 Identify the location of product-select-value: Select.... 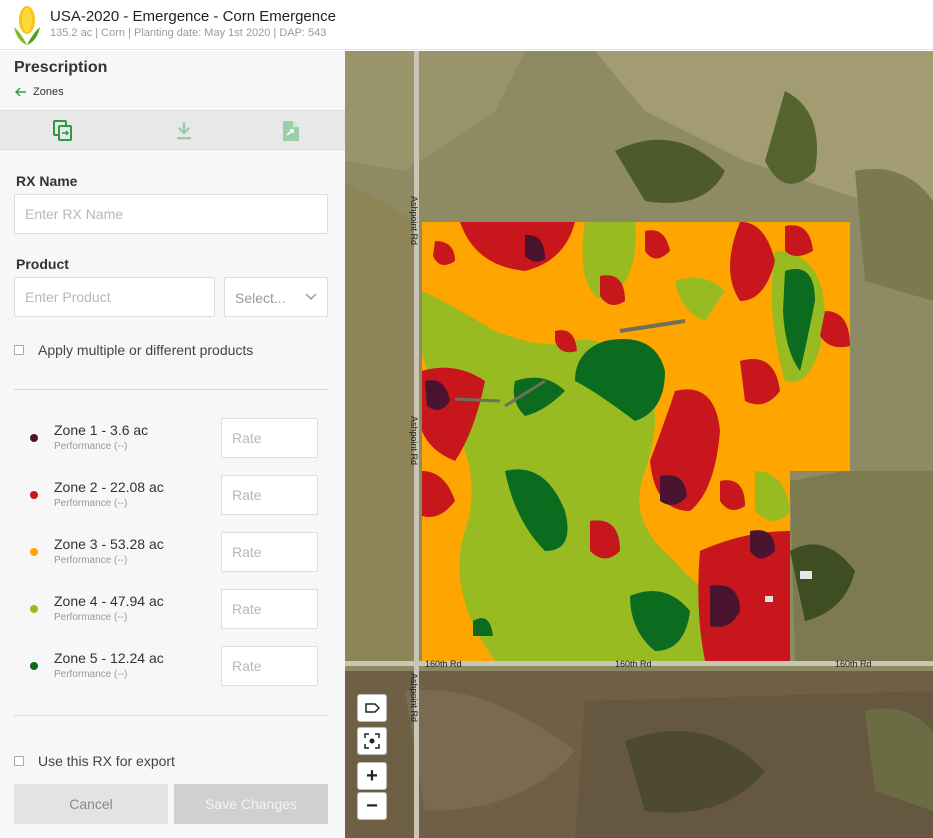
(260, 298).